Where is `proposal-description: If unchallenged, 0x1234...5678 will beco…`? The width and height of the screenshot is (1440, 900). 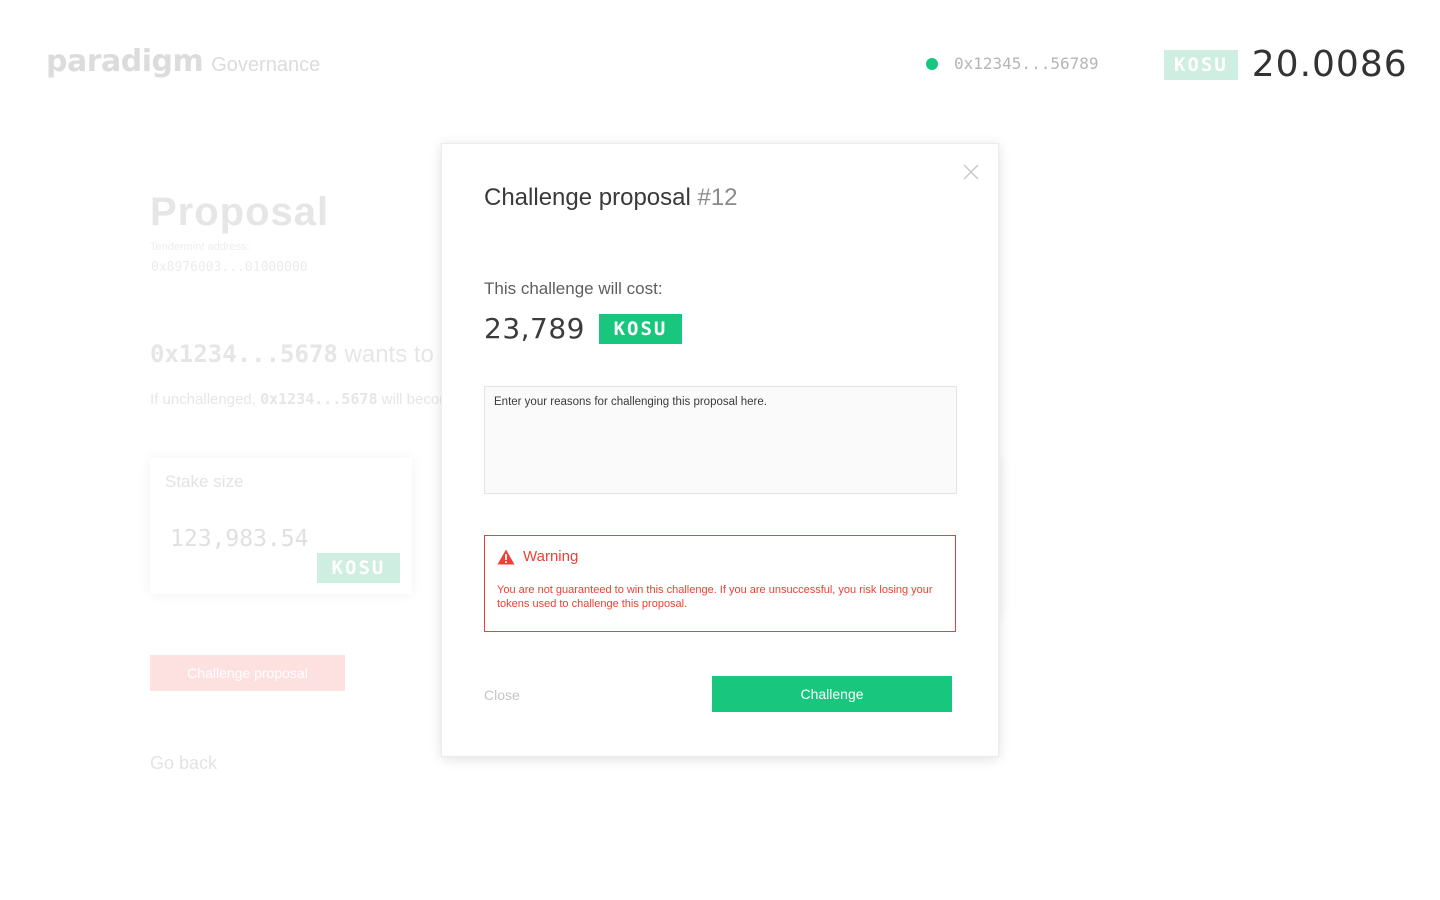
proposal-description: If unchallenged, 0x1234...5678 will beco… is located at coordinates (301, 399).